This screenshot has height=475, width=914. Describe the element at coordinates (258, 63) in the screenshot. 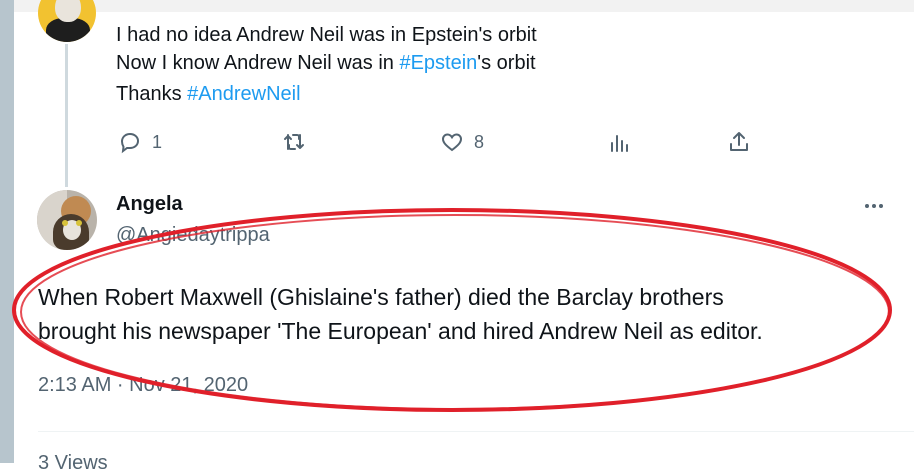

I see `reply-text: Now I know Andrew Neil was in` at that location.